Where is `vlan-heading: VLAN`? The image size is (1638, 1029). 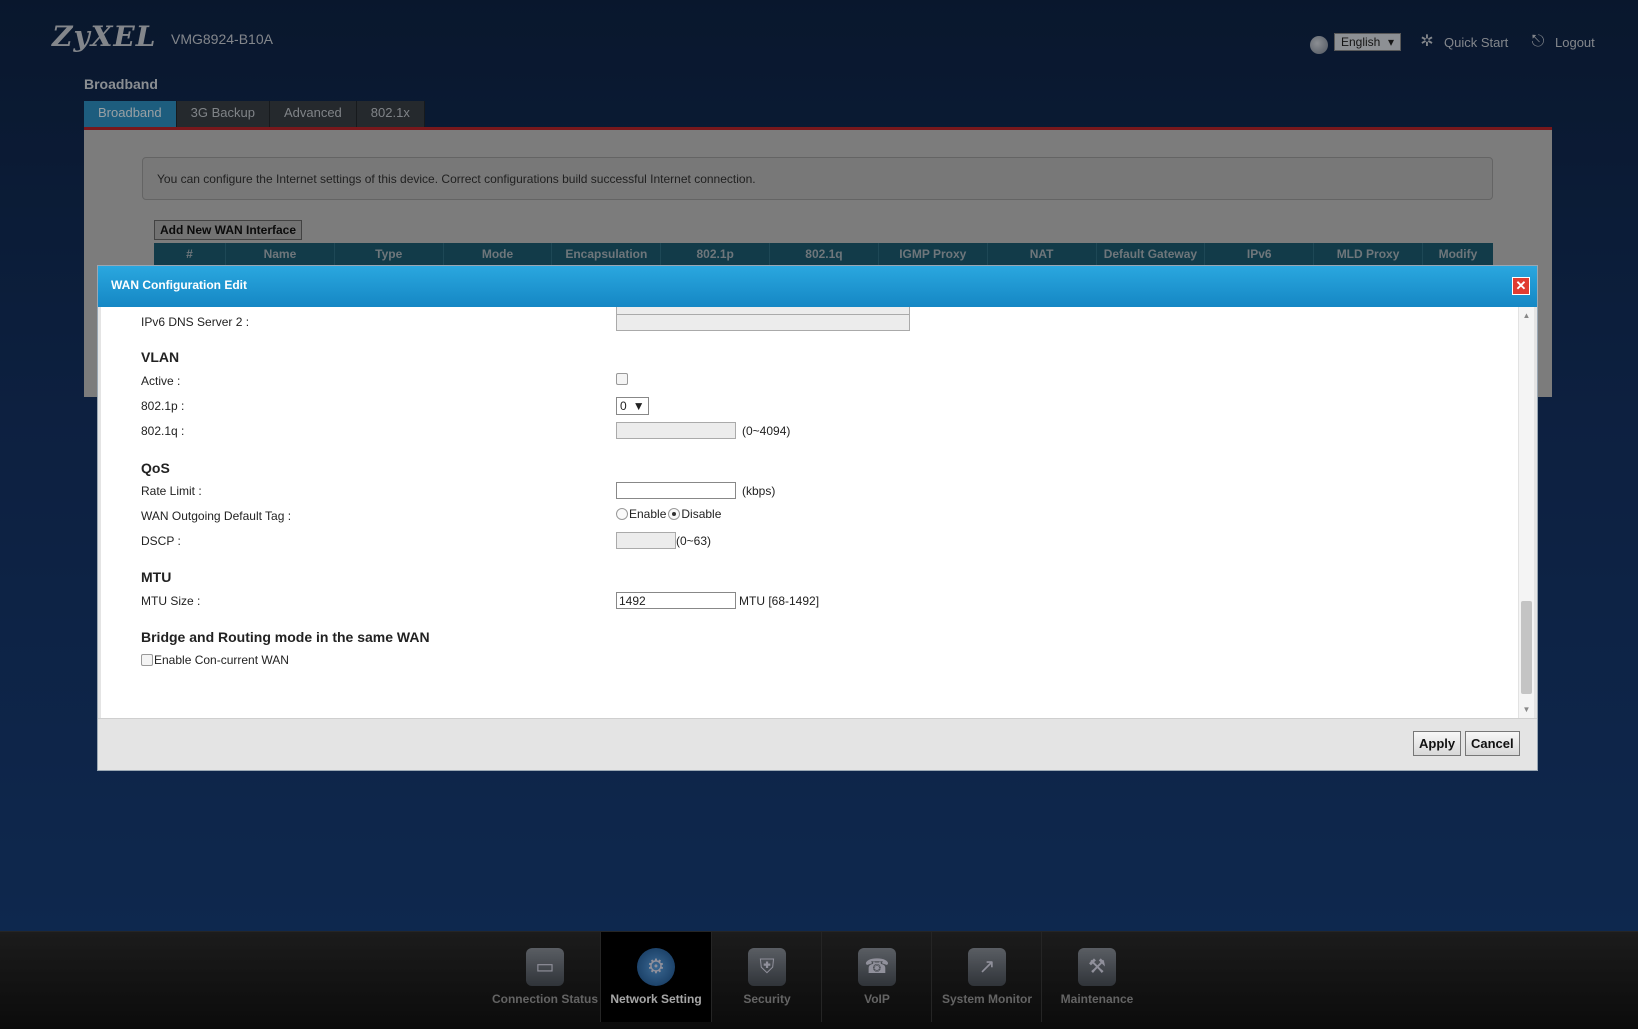
vlan-heading: VLAN is located at coordinates (160, 357).